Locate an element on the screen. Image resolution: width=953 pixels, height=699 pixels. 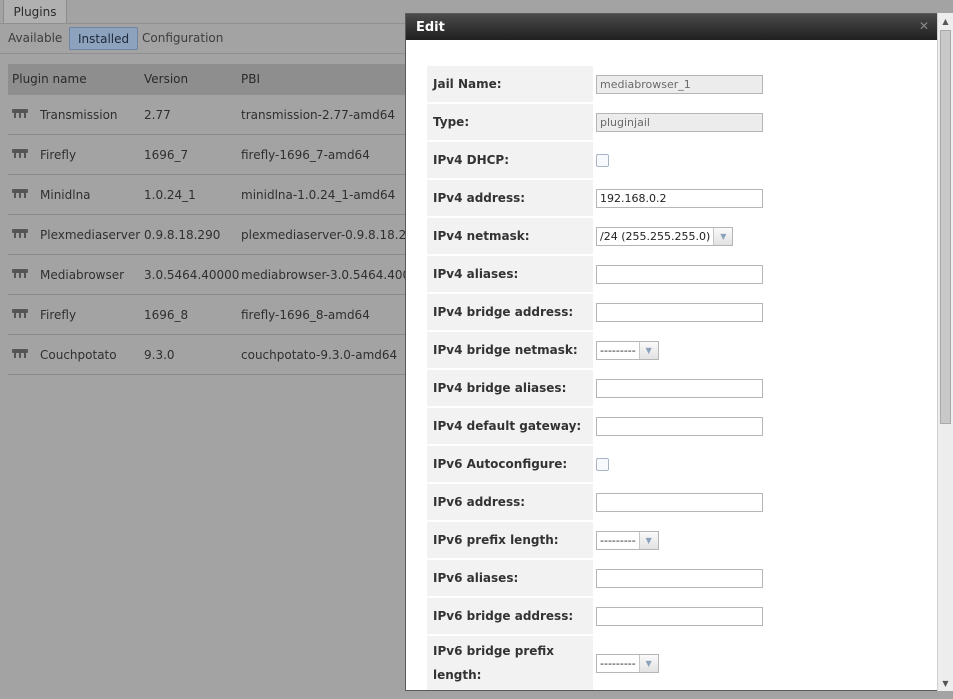
ipv4-address-input: 192.168.0.2 is located at coordinates (679, 198).